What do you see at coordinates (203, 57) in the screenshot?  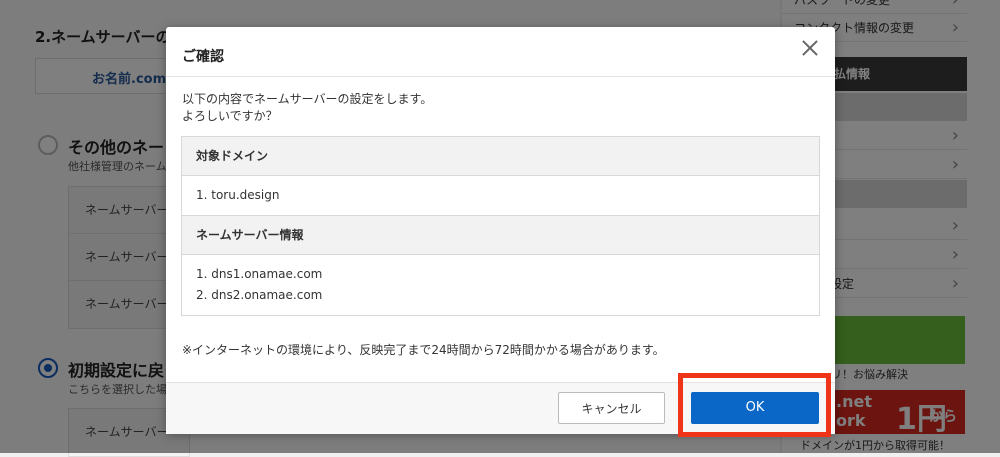 I see `dialog-title: ご確認` at bounding box center [203, 57].